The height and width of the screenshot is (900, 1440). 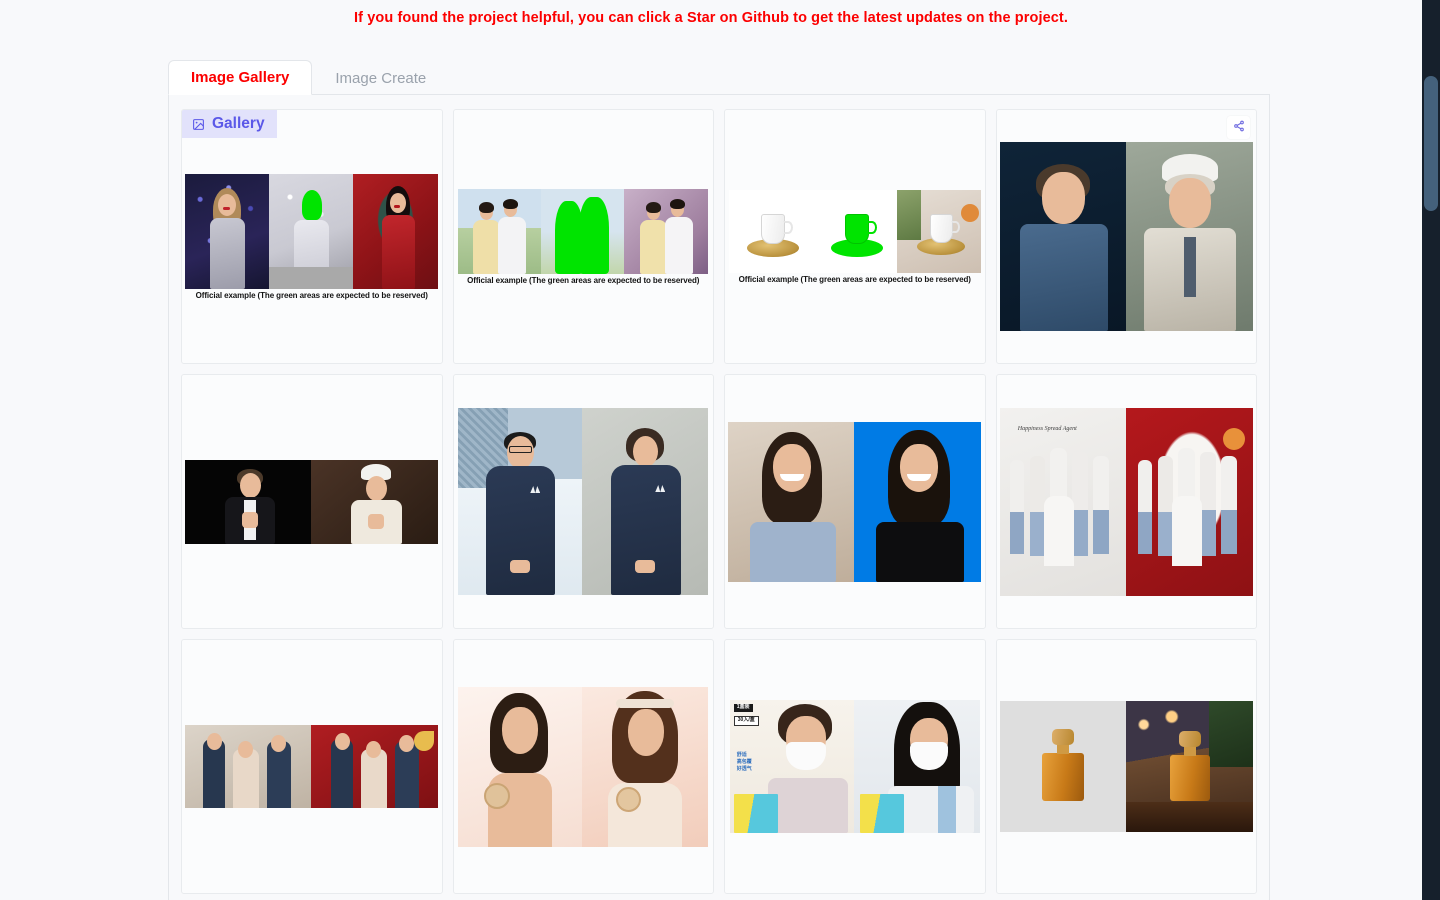 What do you see at coordinates (744, 768) in the screenshot?
I see `feature-line-3: 好透气` at bounding box center [744, 768].